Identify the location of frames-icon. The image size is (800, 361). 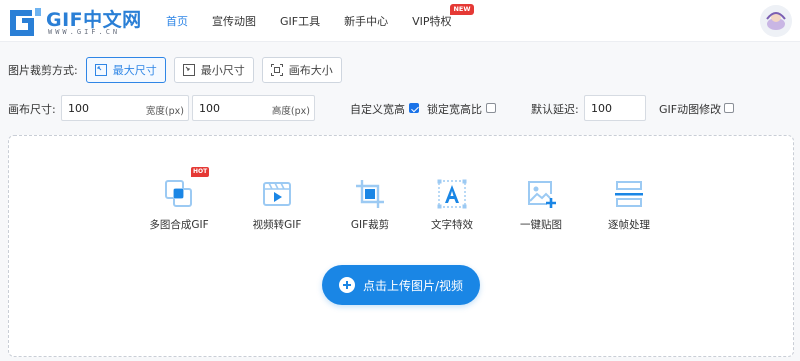
(629, 194).